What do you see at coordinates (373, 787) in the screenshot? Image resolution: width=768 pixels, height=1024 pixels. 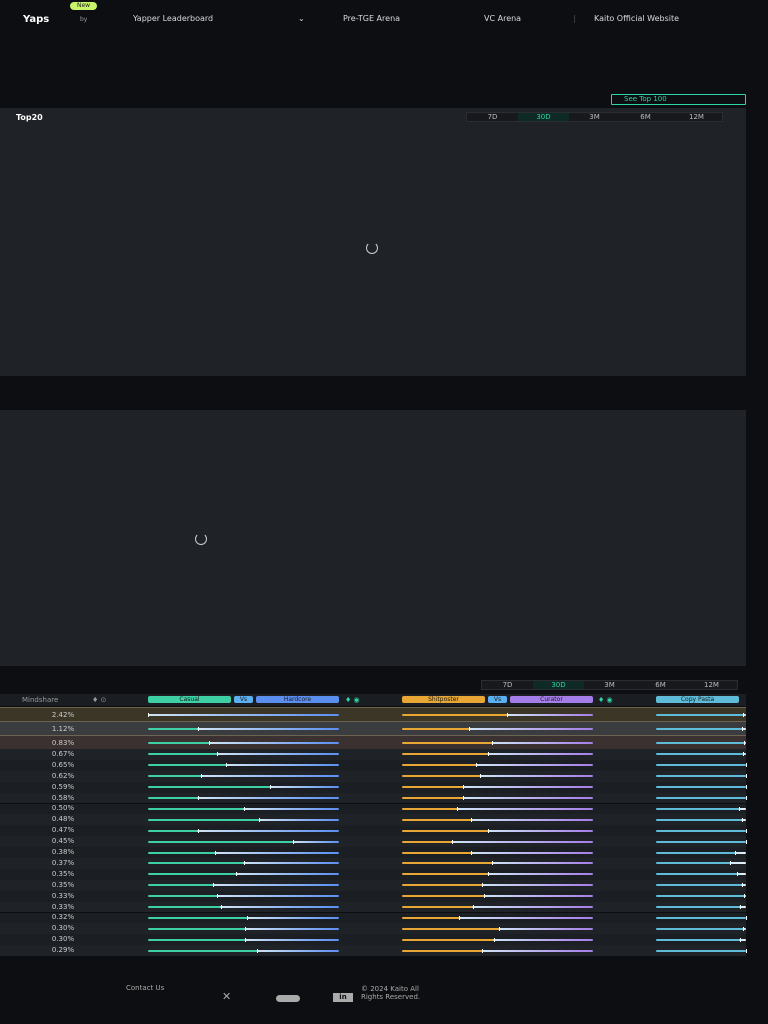 I see `table-row: 0.59%` at bounding box center [373, 787].